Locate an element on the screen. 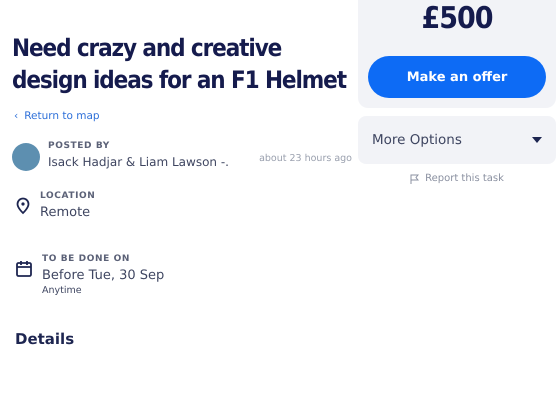  caret-icon is located at coordinates (537, 140).